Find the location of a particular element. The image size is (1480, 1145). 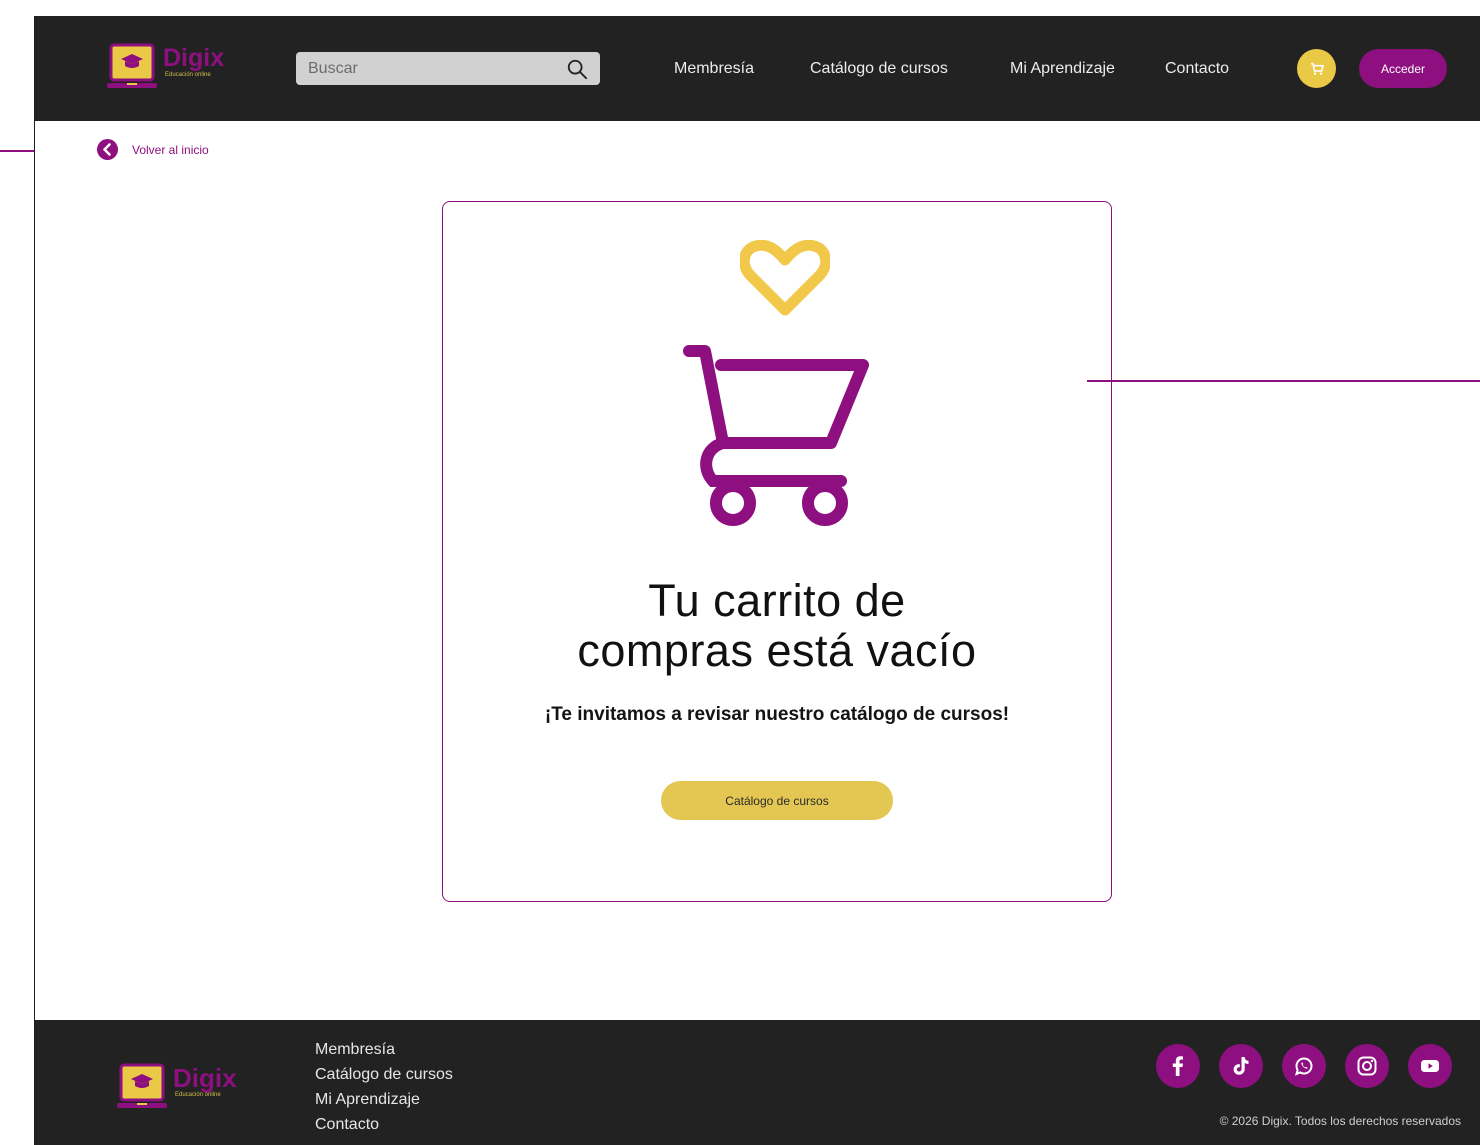

footer-link-mi-aprendizaje: Mi Aprendizaje is located at coordinates (384, 1099).